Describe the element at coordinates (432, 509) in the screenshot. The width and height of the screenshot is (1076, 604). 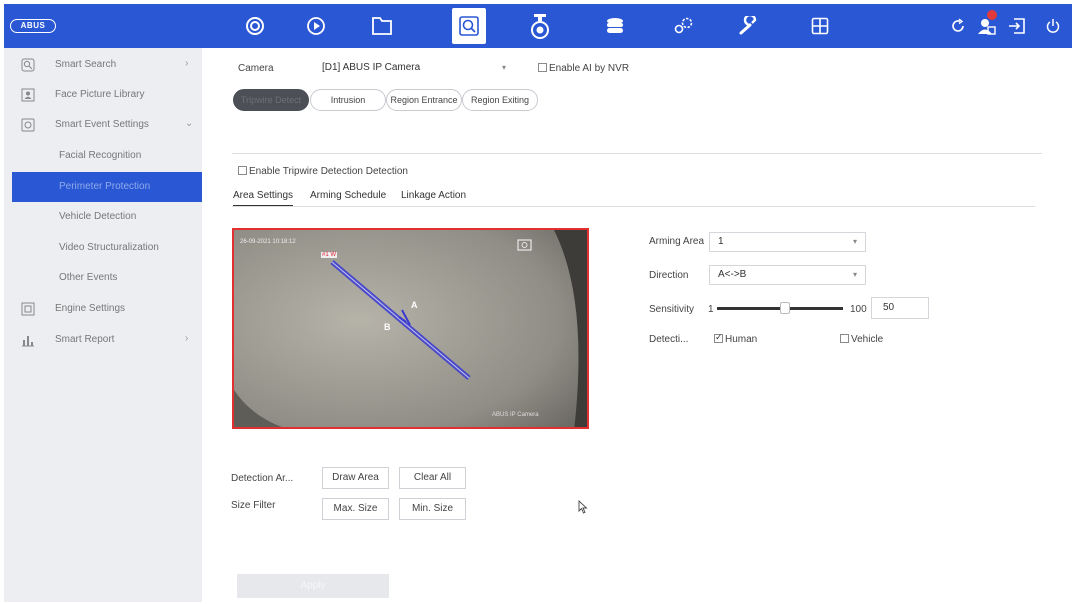
I see `min-size-button: Min. Size` at that location.